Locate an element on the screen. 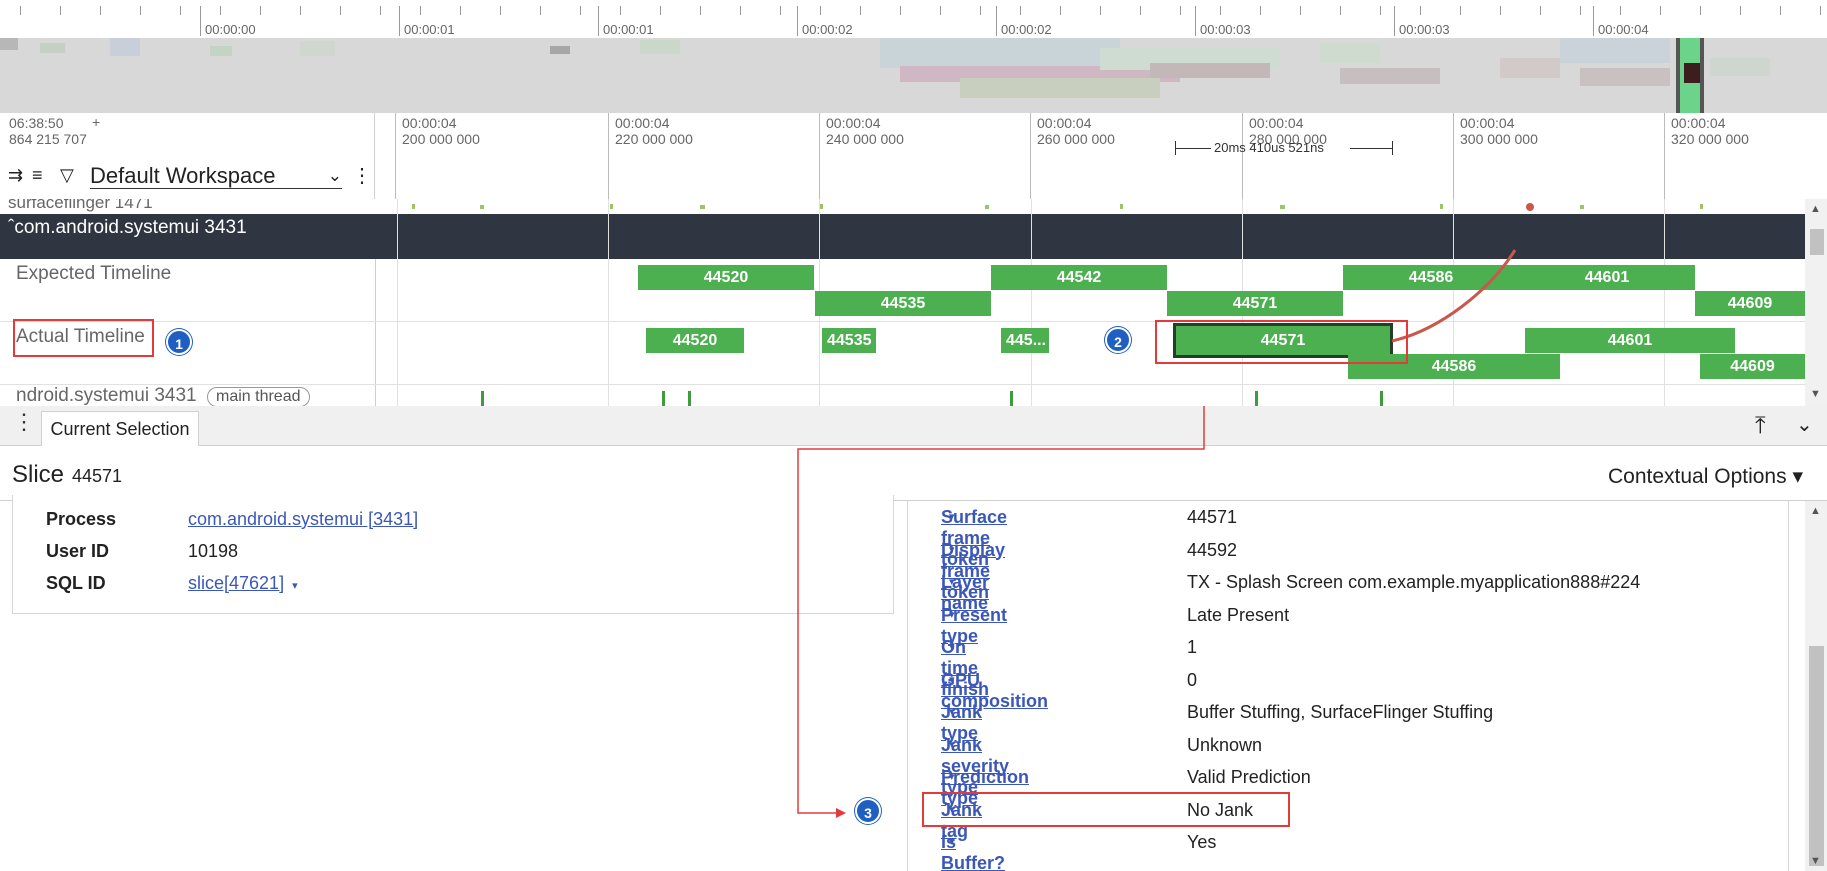 This screenshot has height=871, width=1827. overview-heatmap is located at coordinates (913, 75).